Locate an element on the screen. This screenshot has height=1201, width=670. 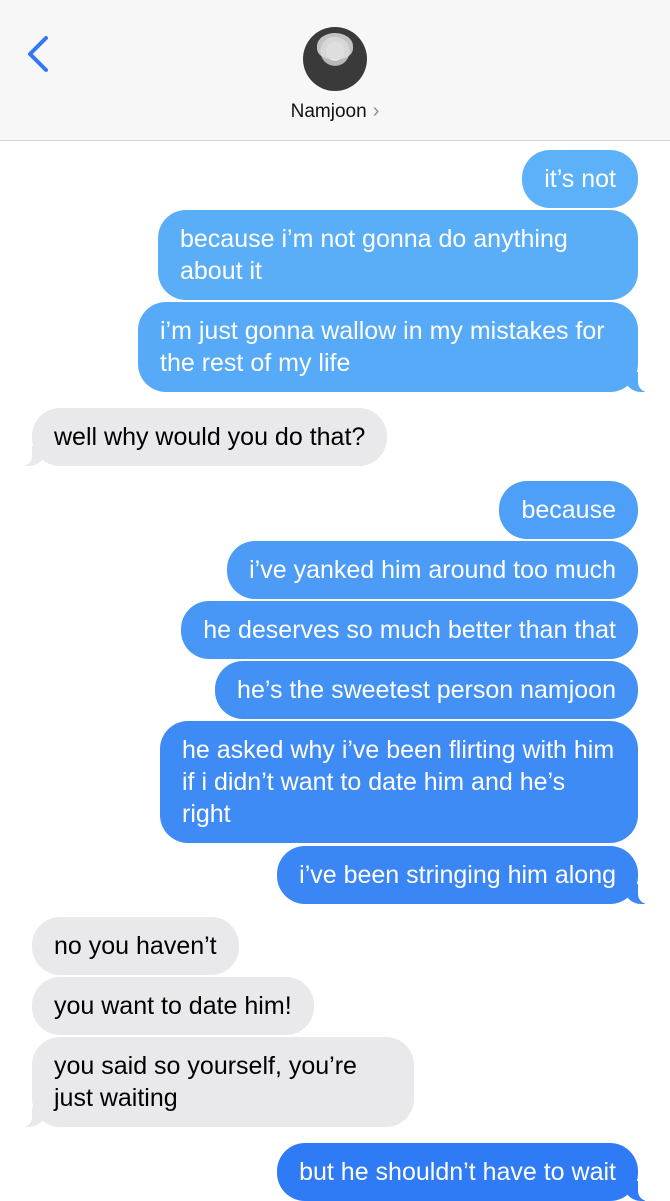
message-text: he deserves so much better than that is located at coordinates (409, 630).